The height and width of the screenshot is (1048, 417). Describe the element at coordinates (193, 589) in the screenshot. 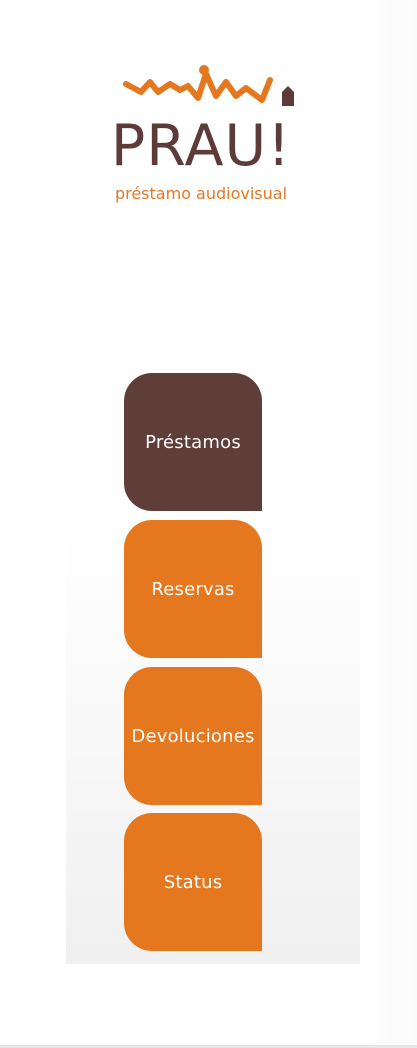

I see `reservas-button: Reservas` at that location.